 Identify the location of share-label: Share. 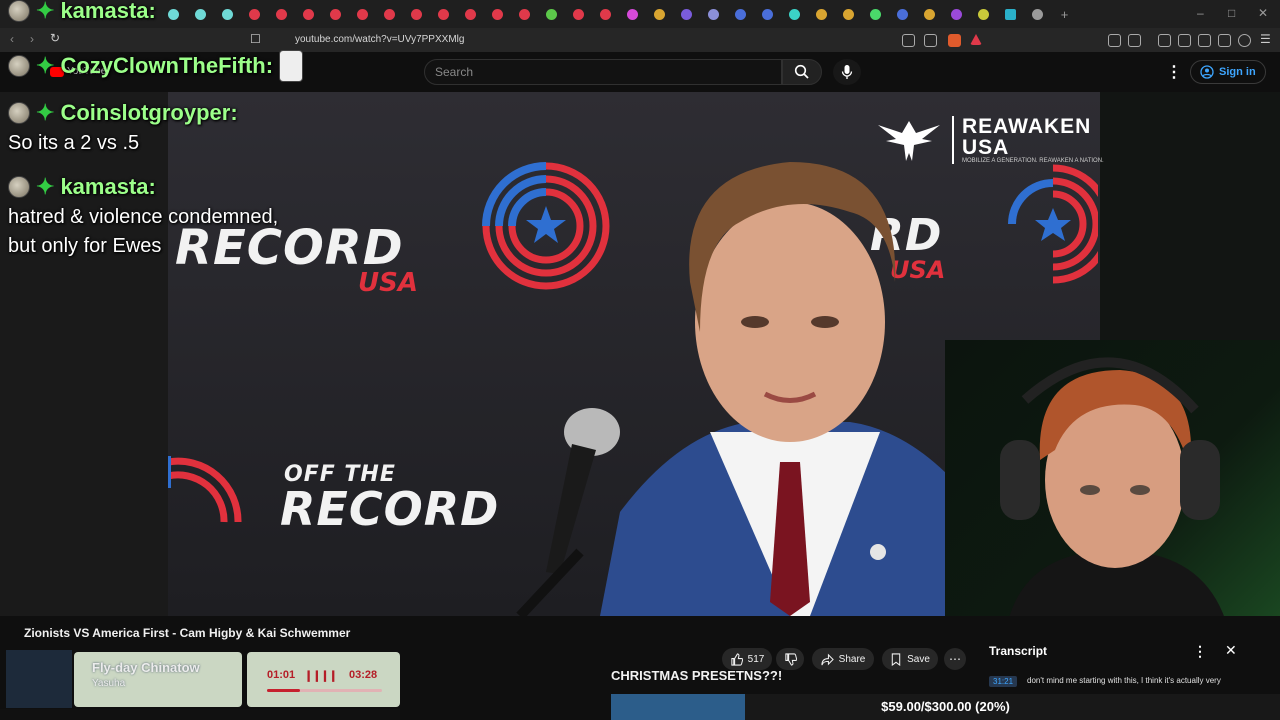
(852, 659).